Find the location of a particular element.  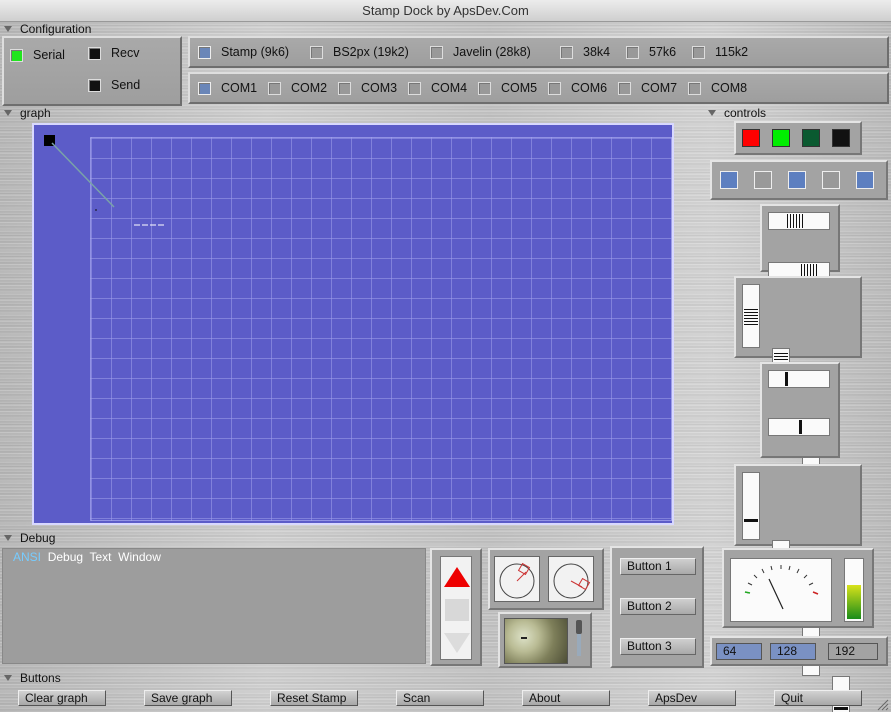

port-option-com6: COM6 is located at coordinates (577, 88).